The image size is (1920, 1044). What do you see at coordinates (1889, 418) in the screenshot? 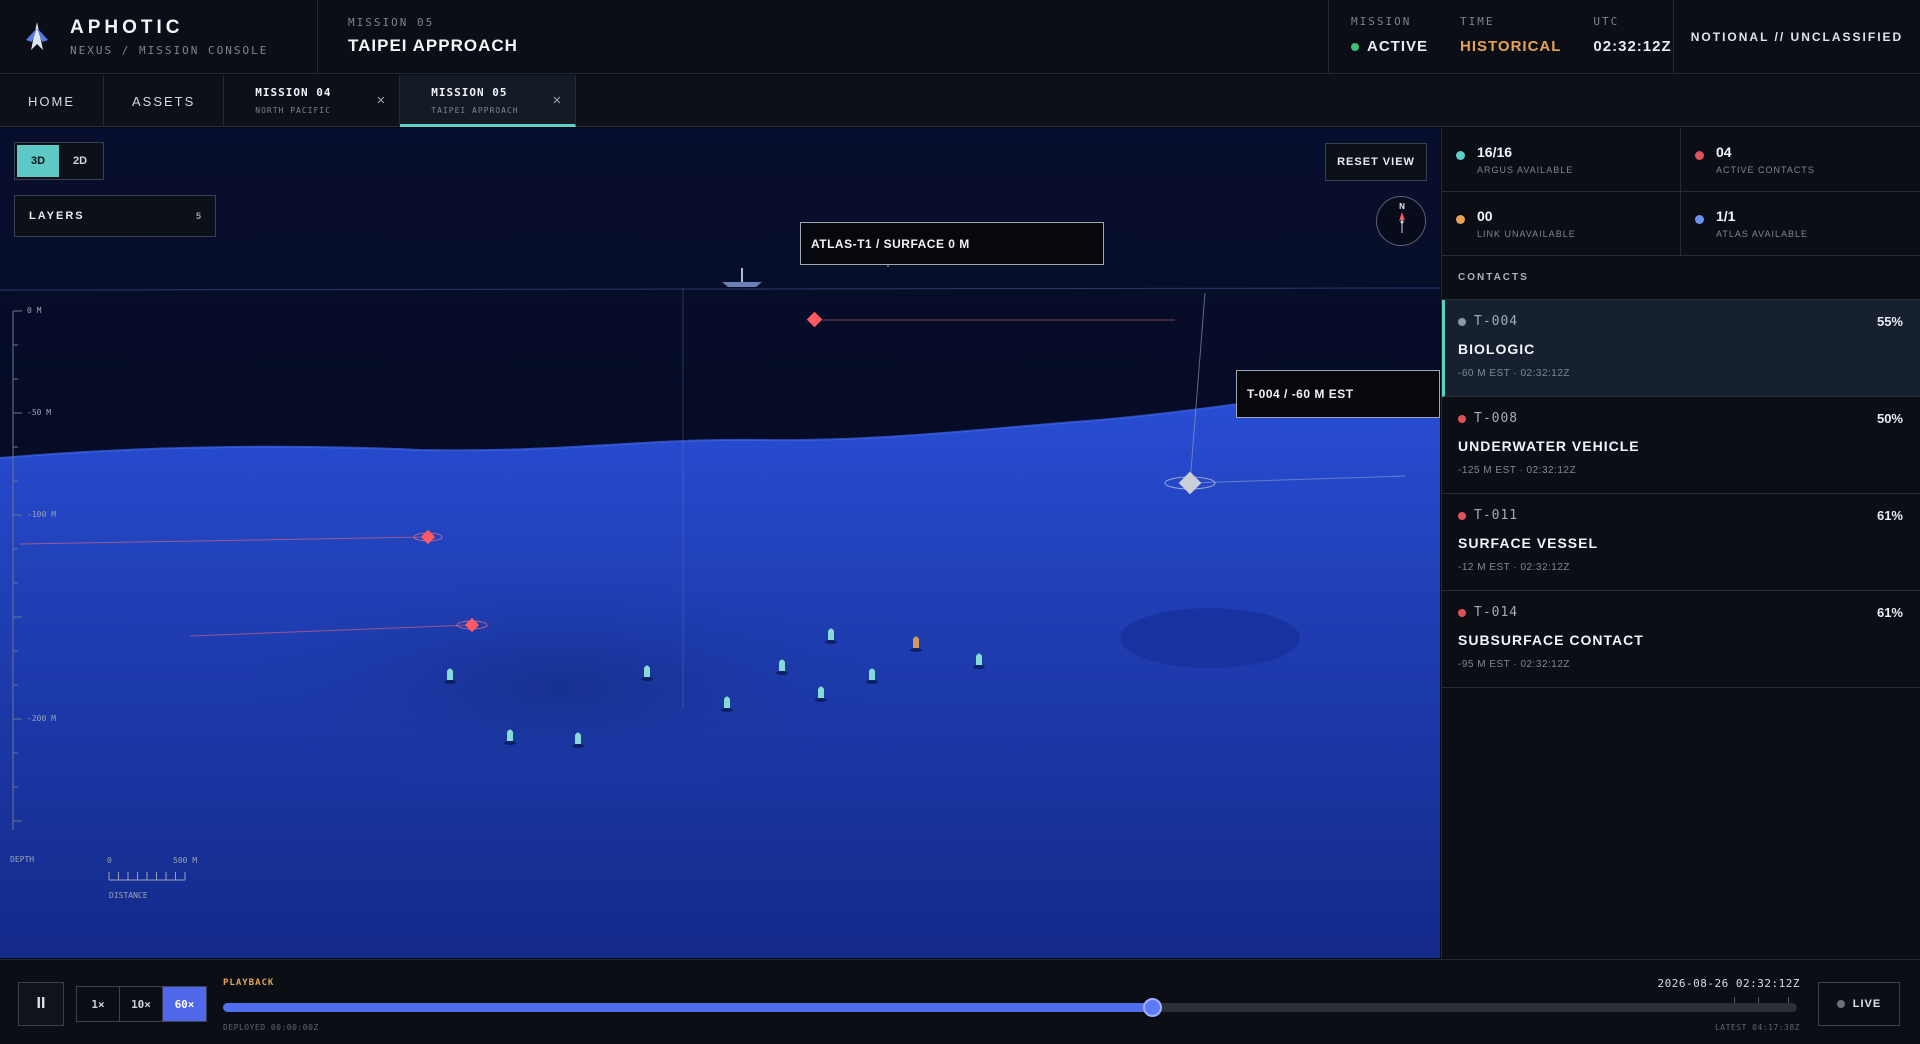
I see `contact-confidence: 50%` at bounding box center [1889, 418].